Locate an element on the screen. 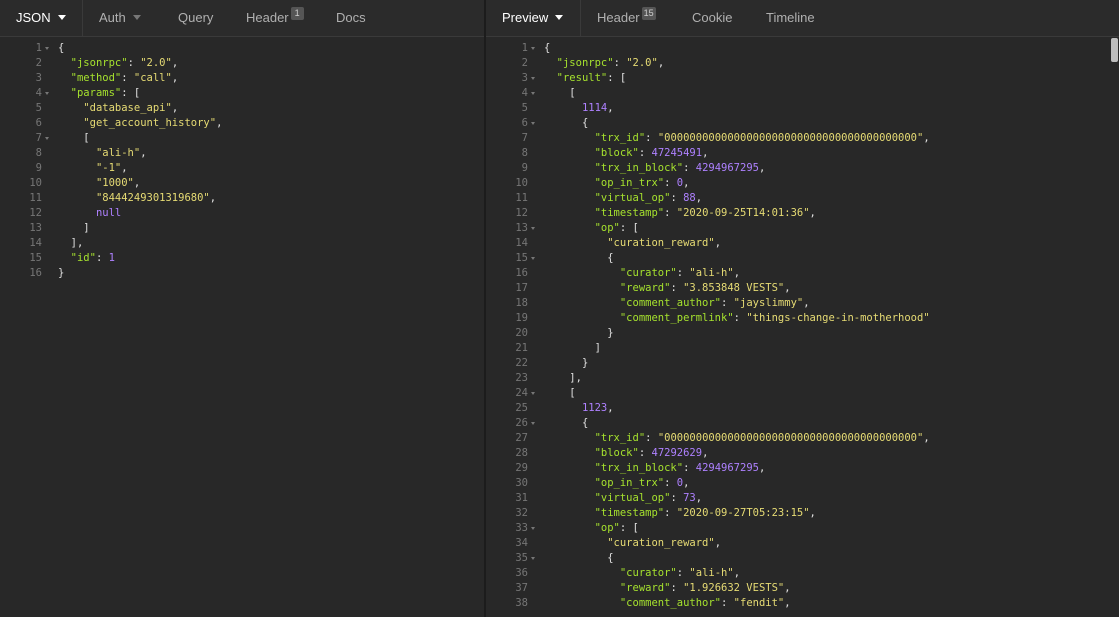  code-line: 38 "comment_author": "fendit", is located at coordinates (802, 603).